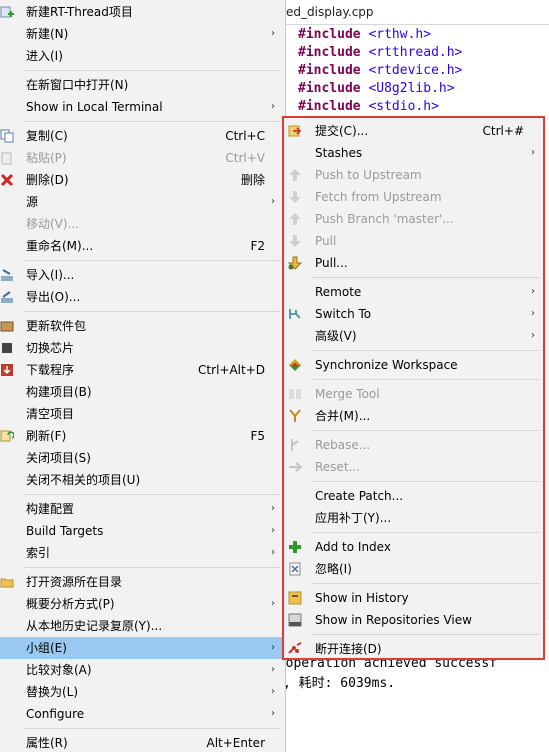 The width and height of the screenshot is (549, 752). What do you see at coordinates (7, 12) in the screenshot?
I see `new-project-icon` at bounding box center [7, 12].